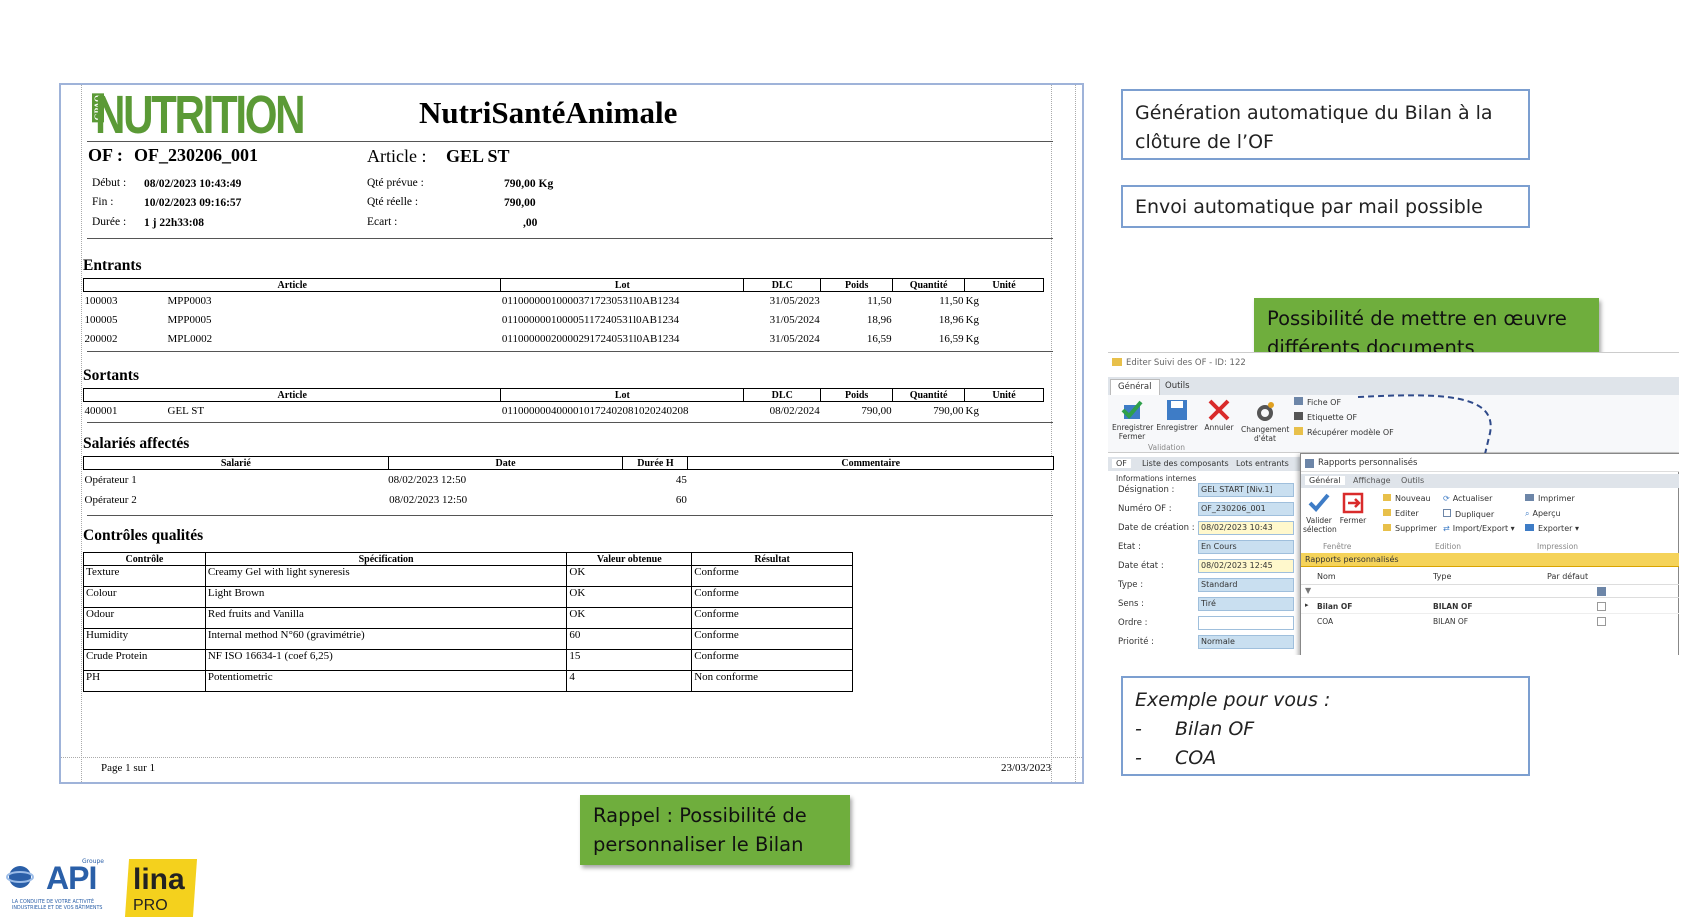 The image size is (1700, 924). I want to click on cell: PH, so click(144, 681).